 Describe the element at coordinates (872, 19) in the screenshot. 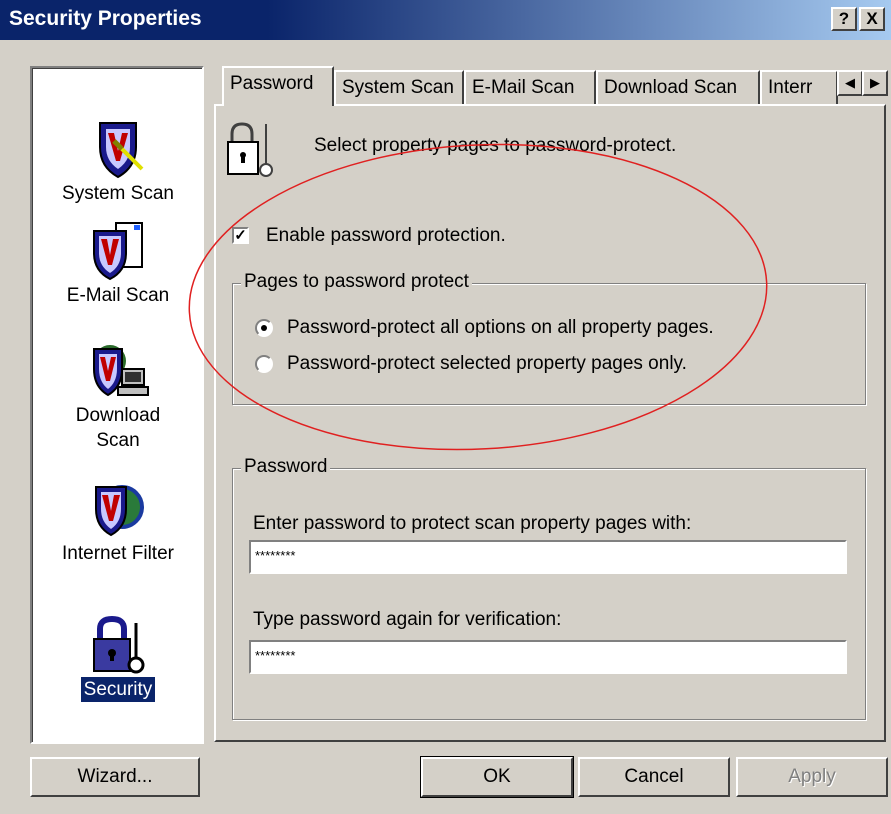

I see `close-button: X` at that location.